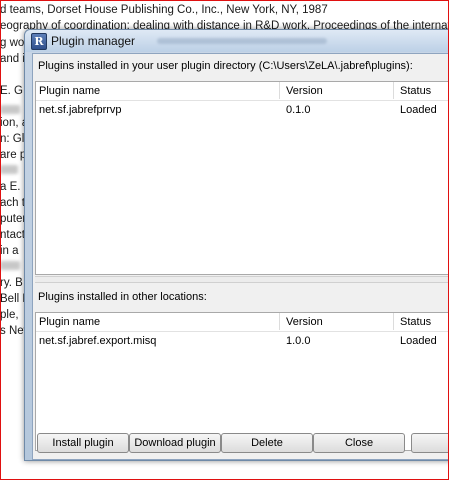 The height and width of the screenshot is (480, 449). I want to click on extra-button-partial, so click(430, 443).